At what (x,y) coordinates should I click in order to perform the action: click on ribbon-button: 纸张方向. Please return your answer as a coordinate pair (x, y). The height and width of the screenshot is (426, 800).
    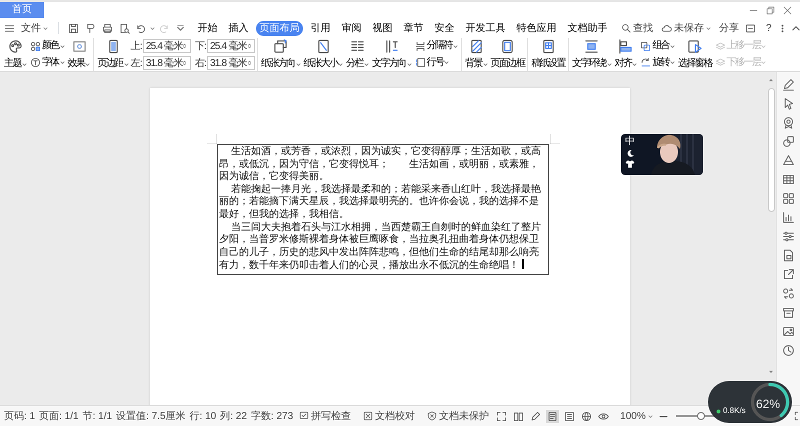
    Looking at the image, I should click on (281, 54).